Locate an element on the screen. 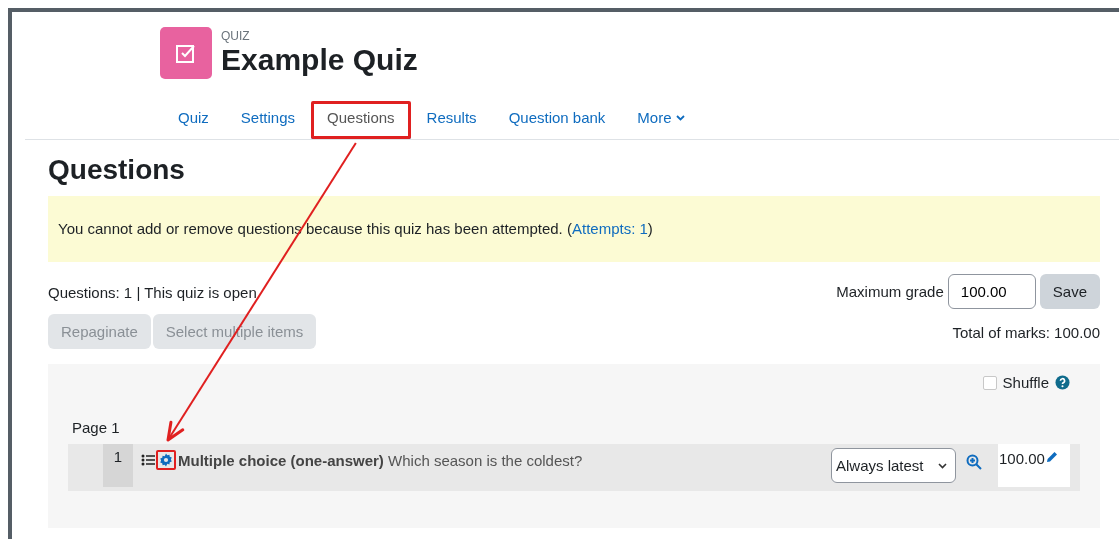  nav-tab: Settings is located at coordinates (268, 120).